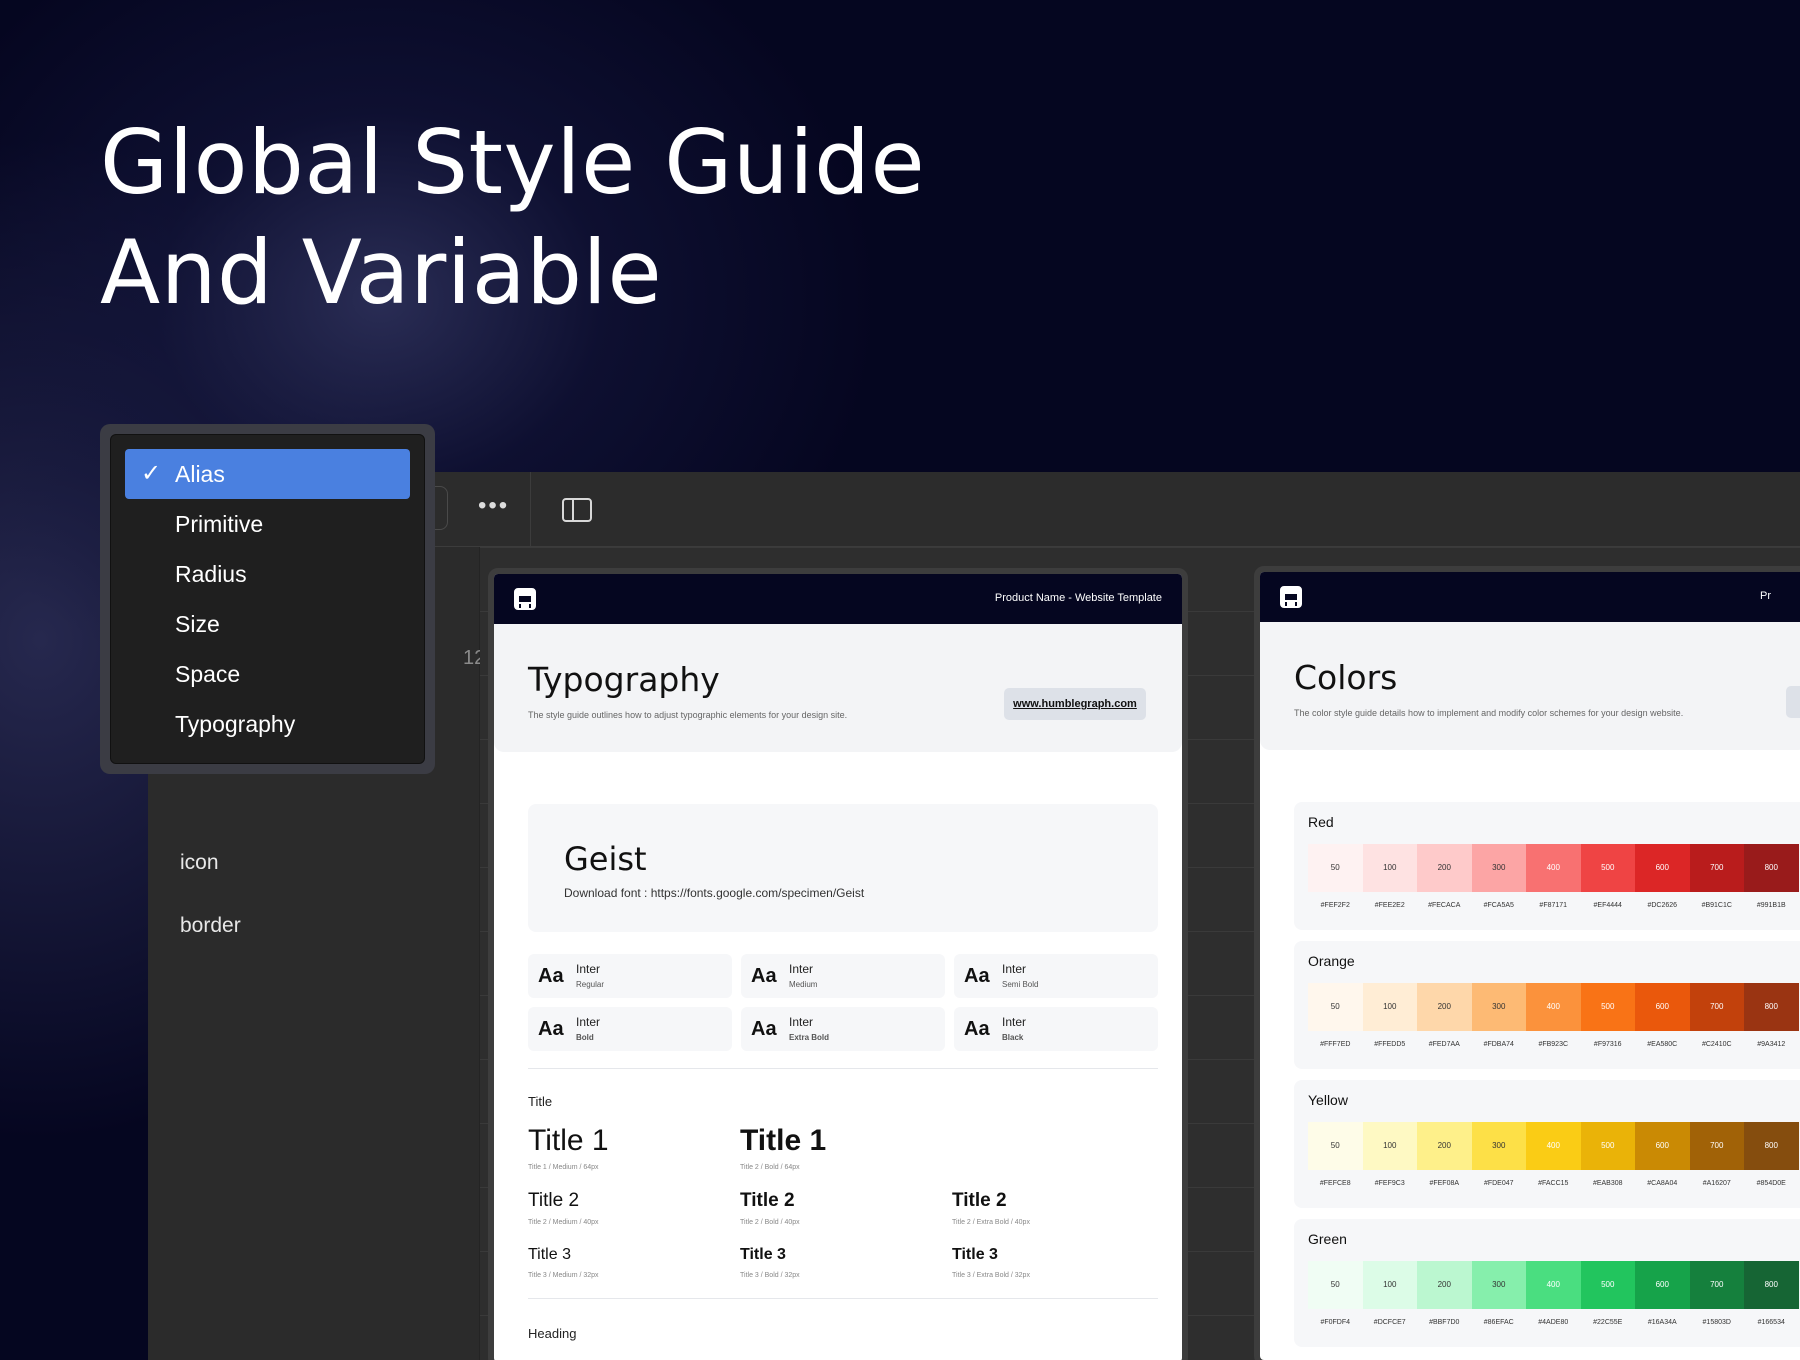  Describe the element at coordinates (151, 473) in the screenshot. I see `check-icon: ✓` at that location.